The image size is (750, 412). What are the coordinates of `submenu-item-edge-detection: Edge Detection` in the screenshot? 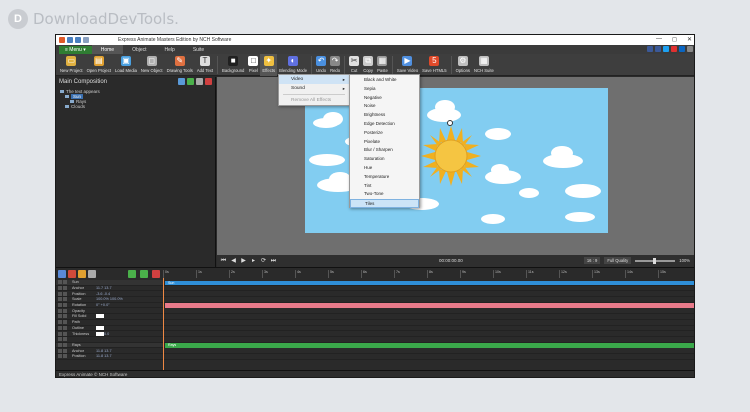 It's located at (384, 124).